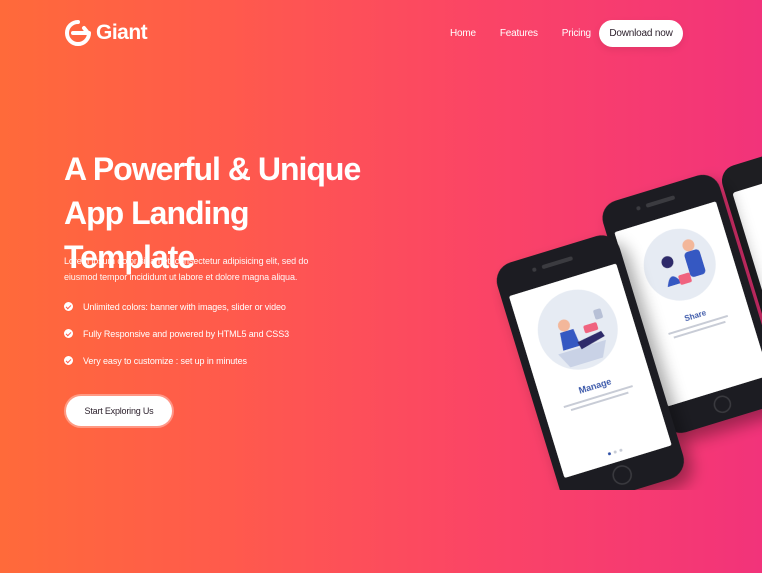  What do you see at coordinates (576, 33) in the screenshot?
I see `nav-link-pricing: Pricing` at bounding box center [576, 33].